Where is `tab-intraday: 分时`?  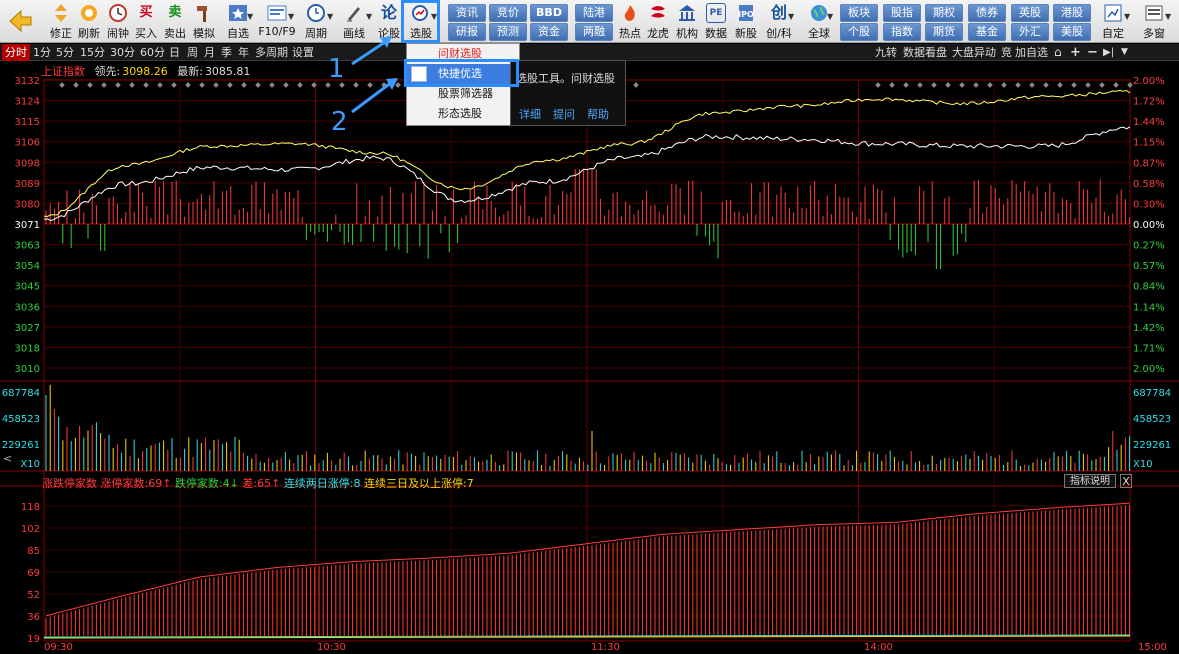 tab-intraday: 分时 is located at coordinates (16, 52).